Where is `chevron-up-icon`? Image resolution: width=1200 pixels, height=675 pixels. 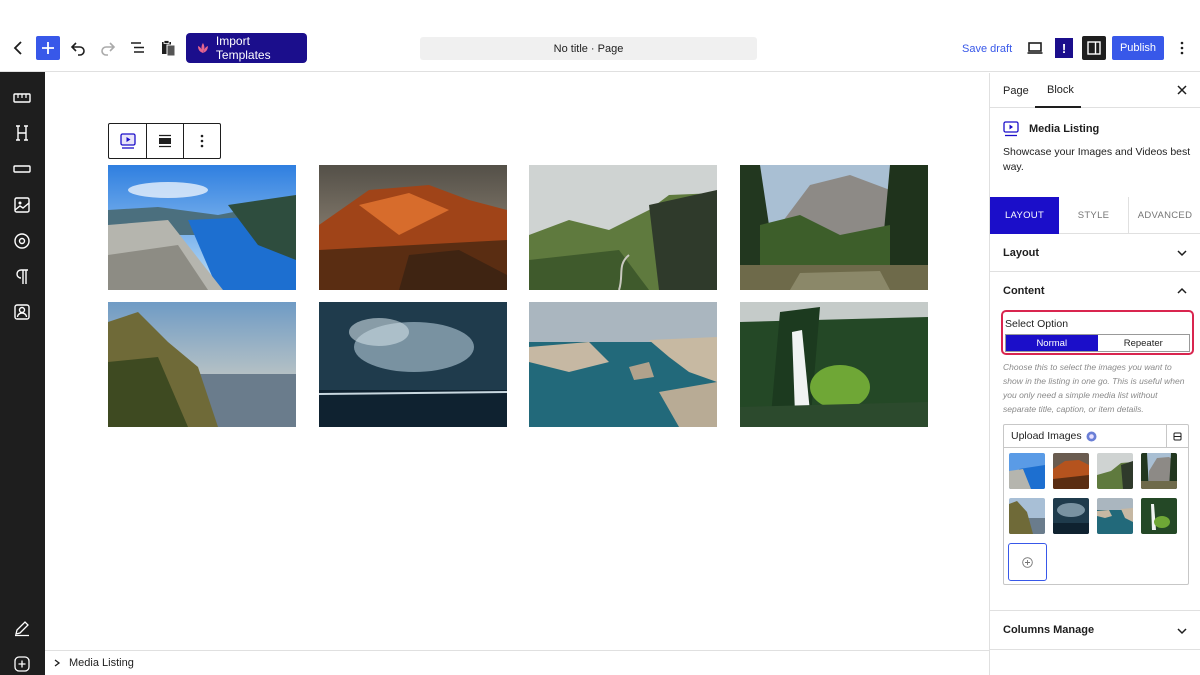 chevron-up-icon is located at coordinates (1182, 290).